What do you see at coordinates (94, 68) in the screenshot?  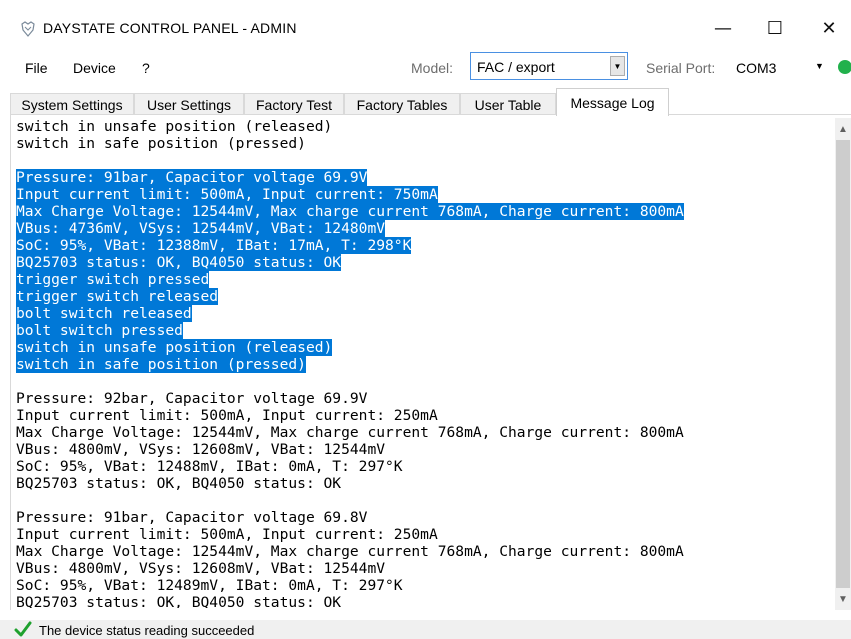 I see `menu-device: Device` at bounding box center [94, 68].